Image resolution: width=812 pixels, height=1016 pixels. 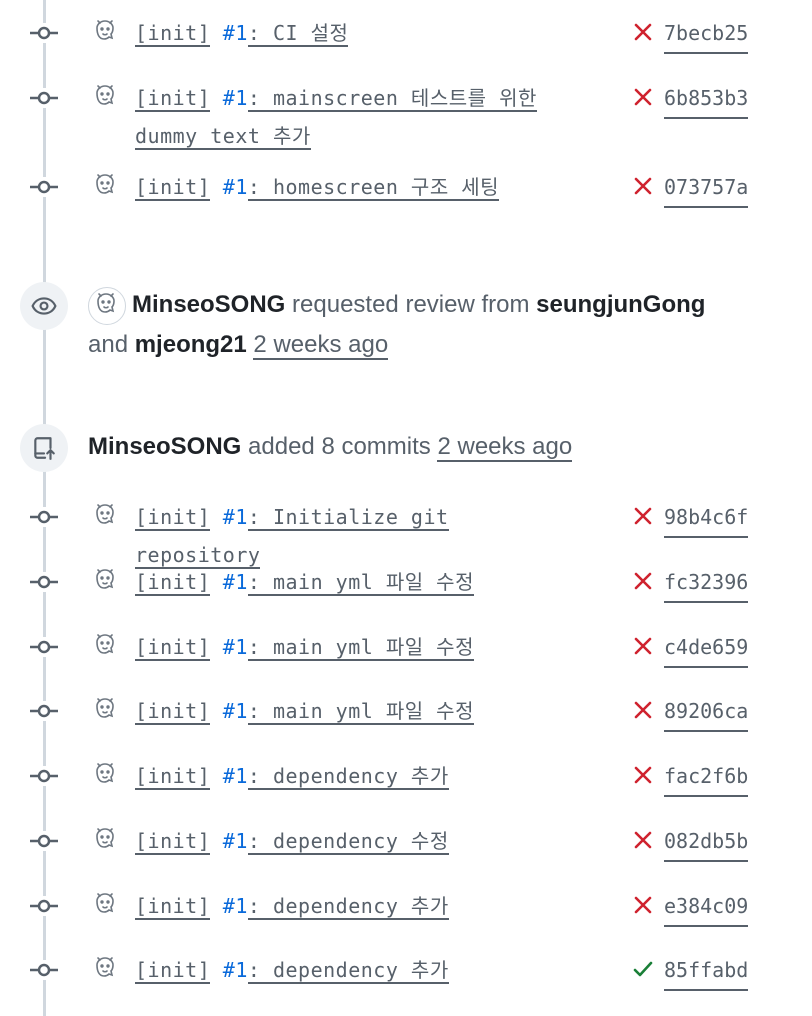 What do you see at coordinates (706, 907) in the screenshot?
I see `commit-sha-link: e384c09` at bounding box center [706, 907].